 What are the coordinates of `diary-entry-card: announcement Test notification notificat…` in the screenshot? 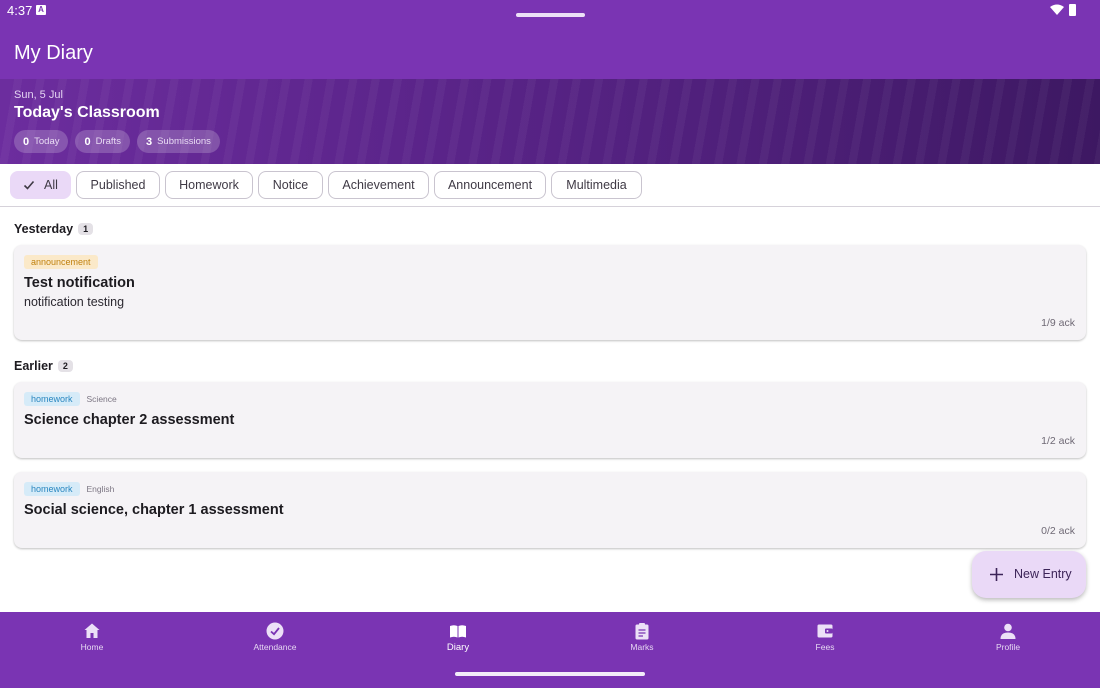 It's located at (550, 292).